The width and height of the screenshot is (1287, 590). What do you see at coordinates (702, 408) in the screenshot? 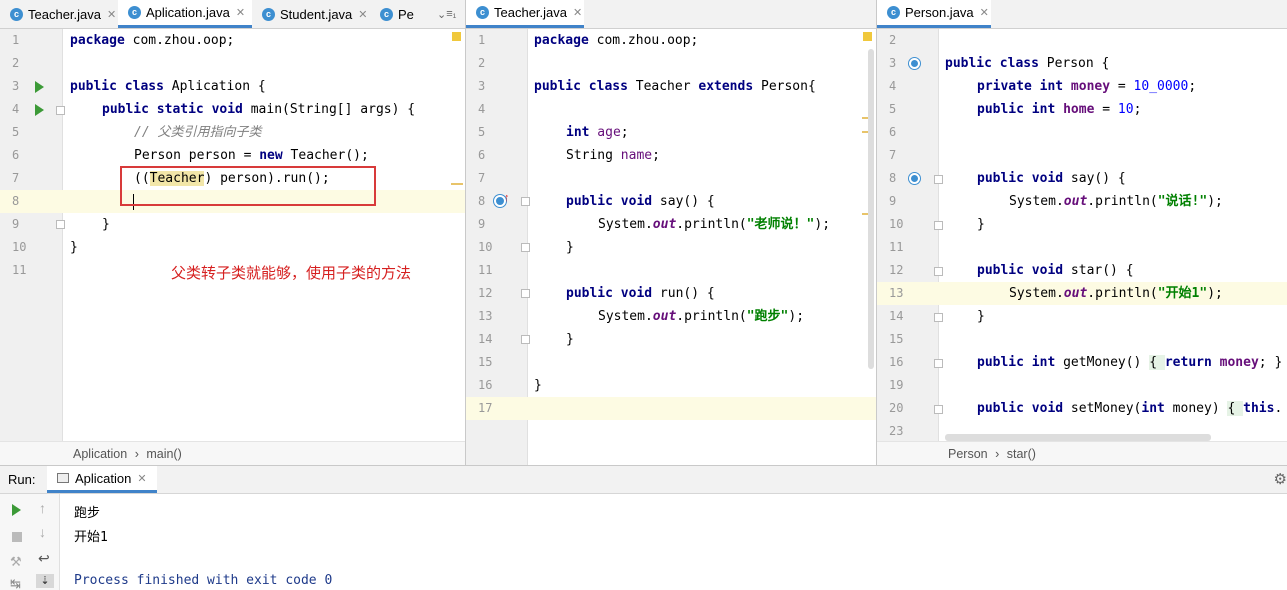
I see `code-line-17-current` at bounding box center [702, 408].